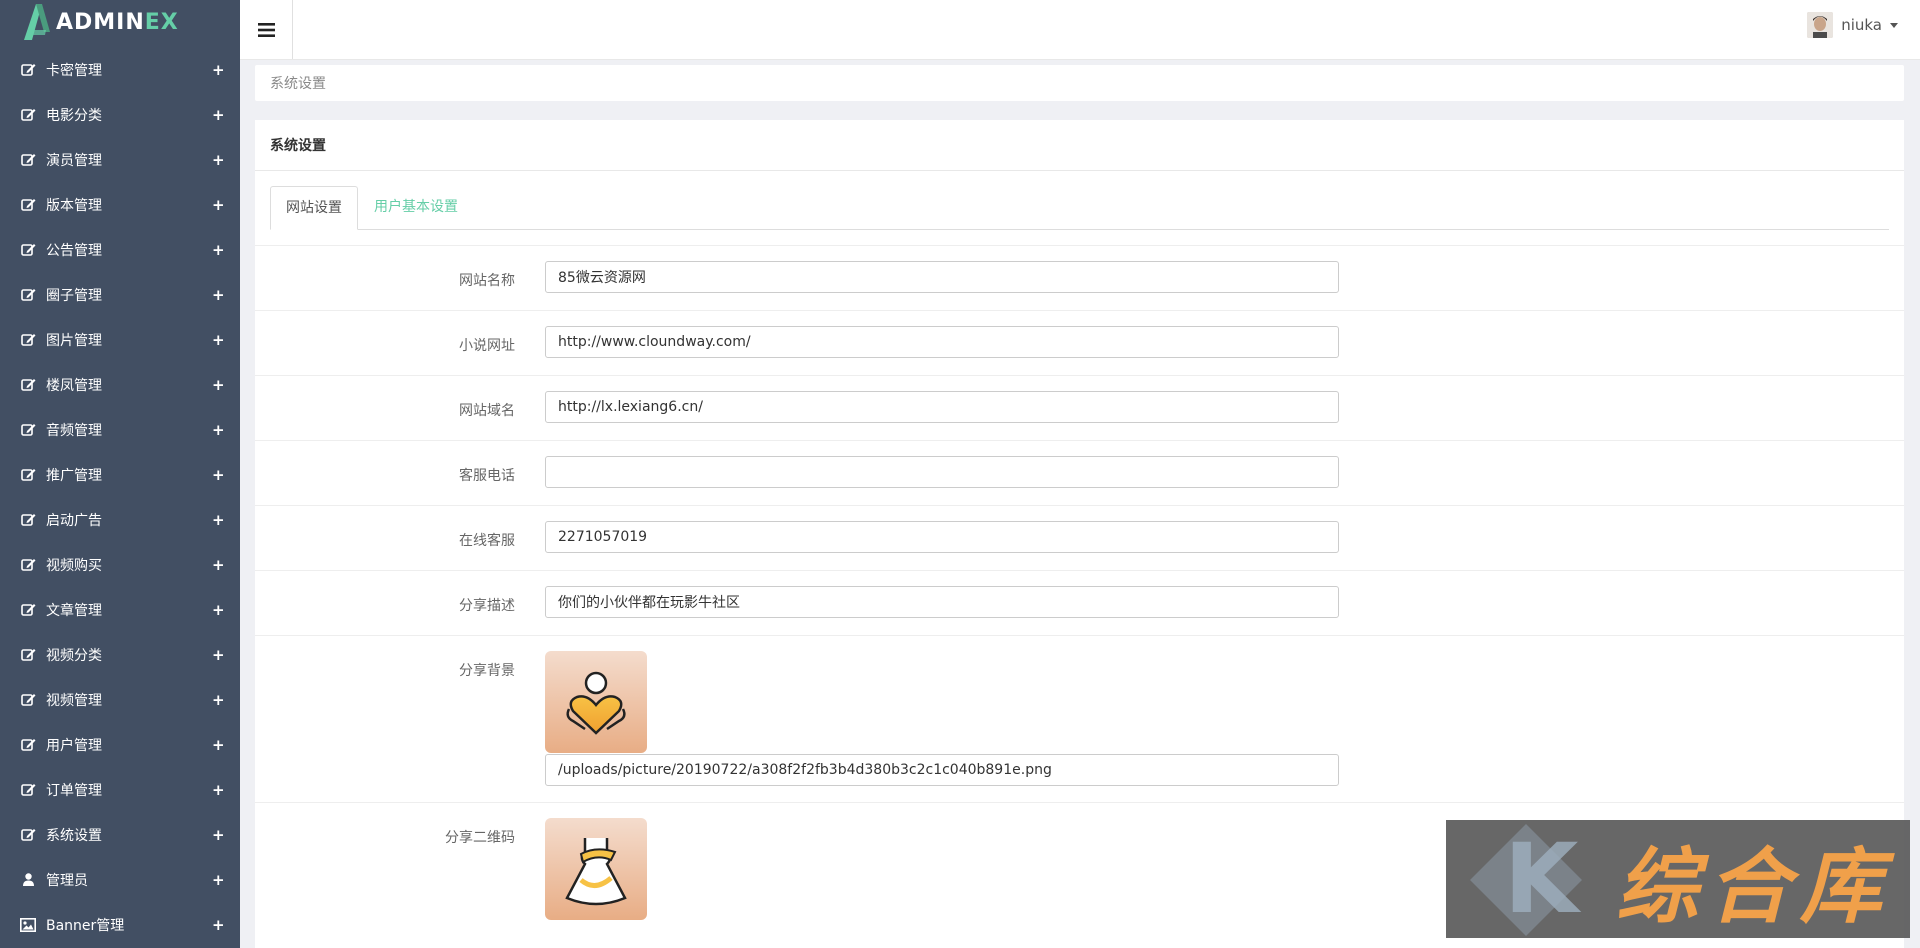 The width and height of the screenshot is (1920, 948). Describe the element at coordinates (120, 159) in the screenshot. I see `sidebar-item: 演员管理 +` at that location.